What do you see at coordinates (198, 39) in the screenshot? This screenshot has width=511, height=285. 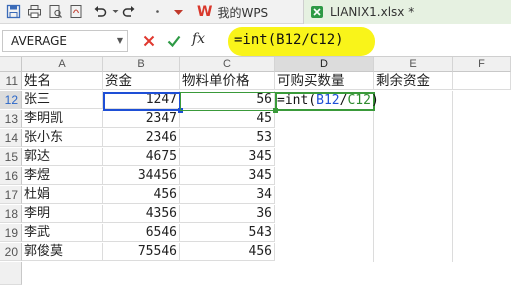 I see `insert-function-button: fx` at bounding box center [198, 39].